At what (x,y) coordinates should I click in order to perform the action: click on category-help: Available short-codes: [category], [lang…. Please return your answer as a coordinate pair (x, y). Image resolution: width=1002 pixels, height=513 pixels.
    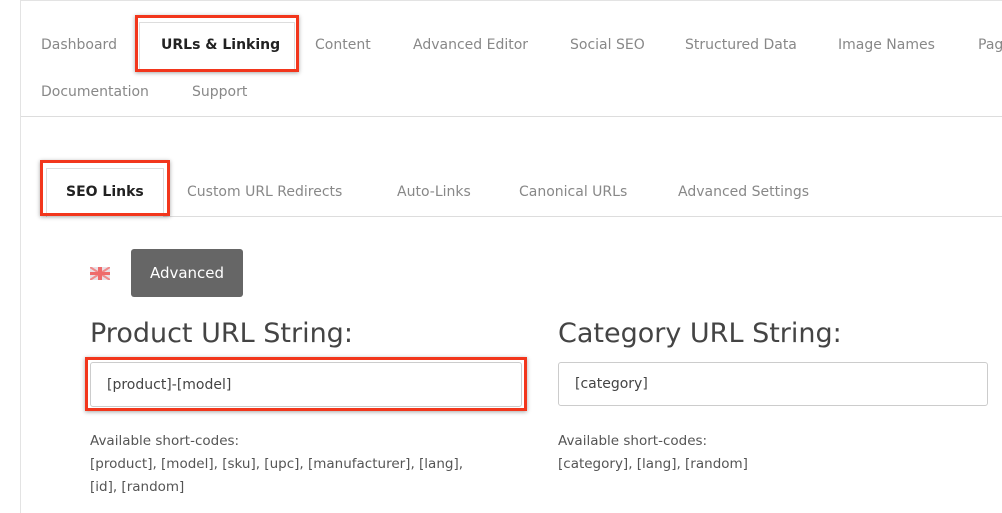
    Looking at the image, I should click on (653, 453).